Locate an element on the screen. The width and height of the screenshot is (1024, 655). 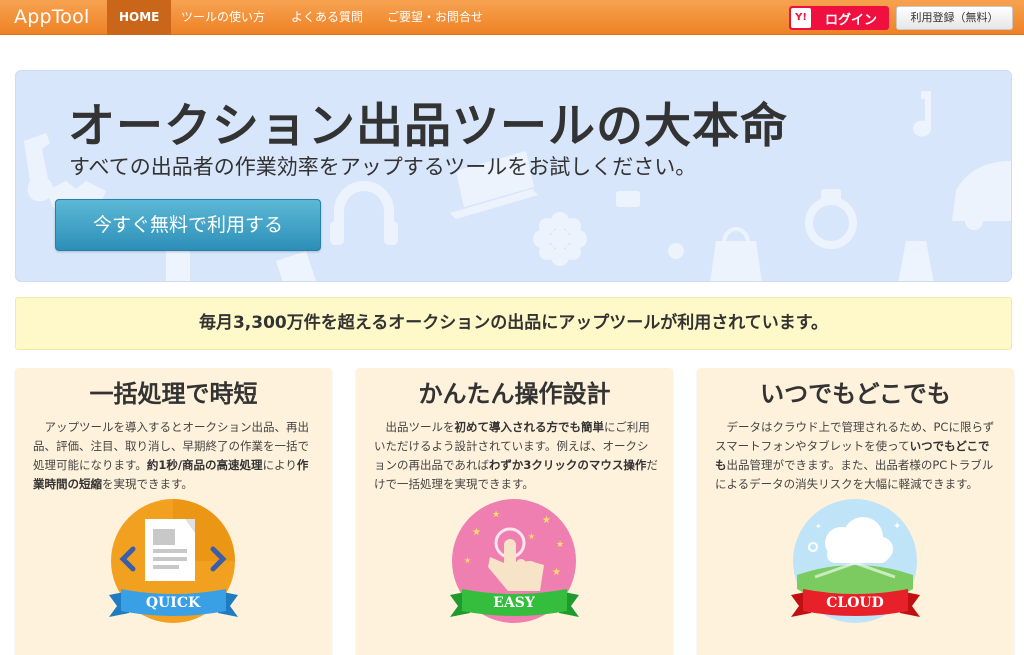
feature-title: いつでもどこでも is located at coordinates (855, 394).